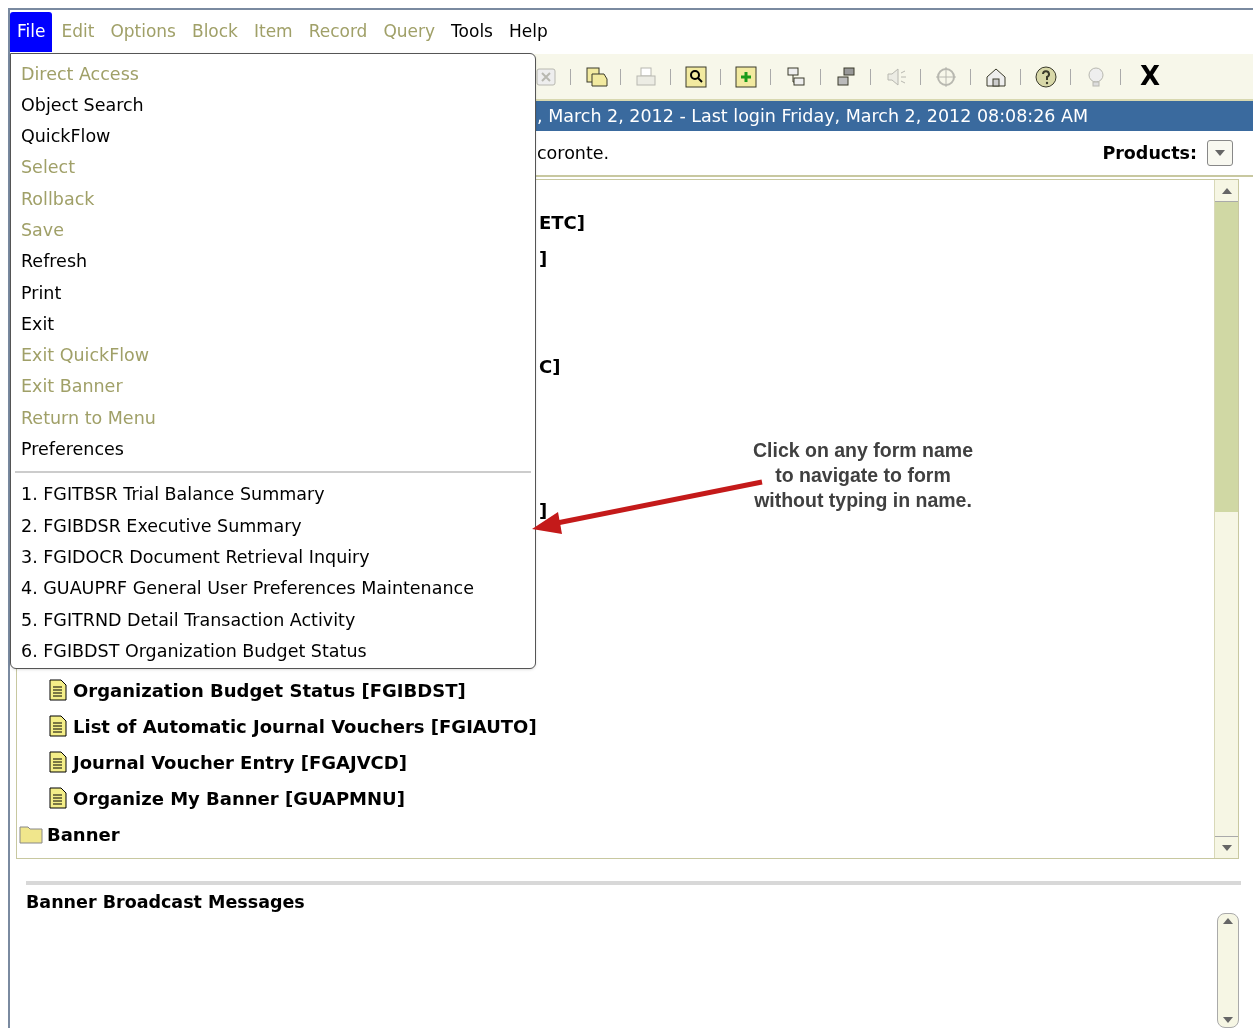 Image resolution: width=1253 pixels, height=1028 pixels. I want to click on help-icon, so click(1046, 76).